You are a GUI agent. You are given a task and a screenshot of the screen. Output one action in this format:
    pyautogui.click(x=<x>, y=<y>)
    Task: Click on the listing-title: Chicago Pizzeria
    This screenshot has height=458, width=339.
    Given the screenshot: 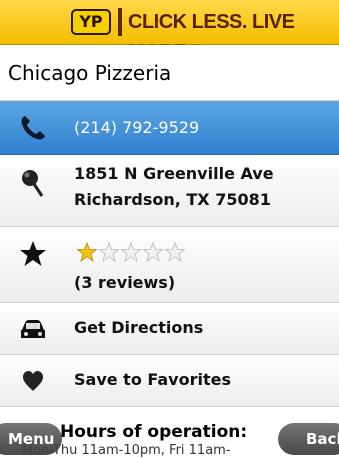 What is the action you would take?
    pyautogui.click(x=90, y=73)
    